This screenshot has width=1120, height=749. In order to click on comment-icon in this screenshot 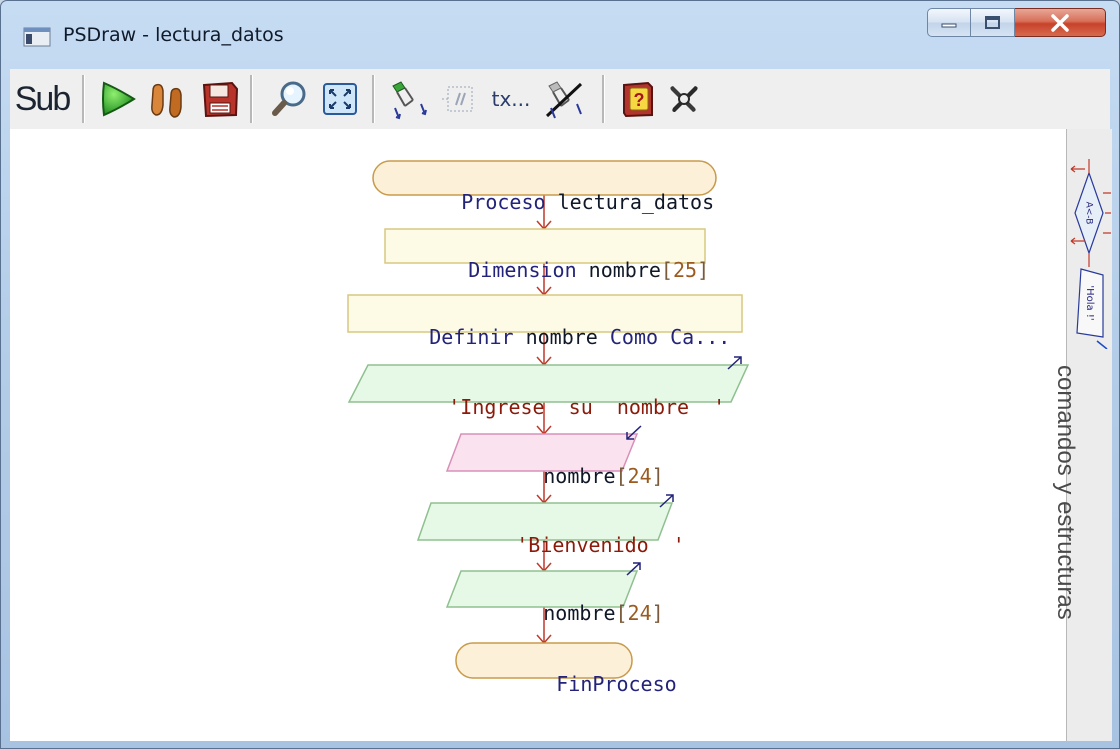, I will do `click(457, 99)`.